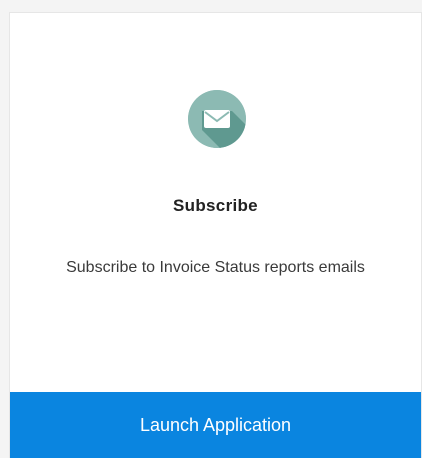 Image resolution: width=422 pixels, height=458 pixels. Describe the element at coordinates (215, 425) in the screenshot. I see `launch-application-button: Launch Application` at that location.